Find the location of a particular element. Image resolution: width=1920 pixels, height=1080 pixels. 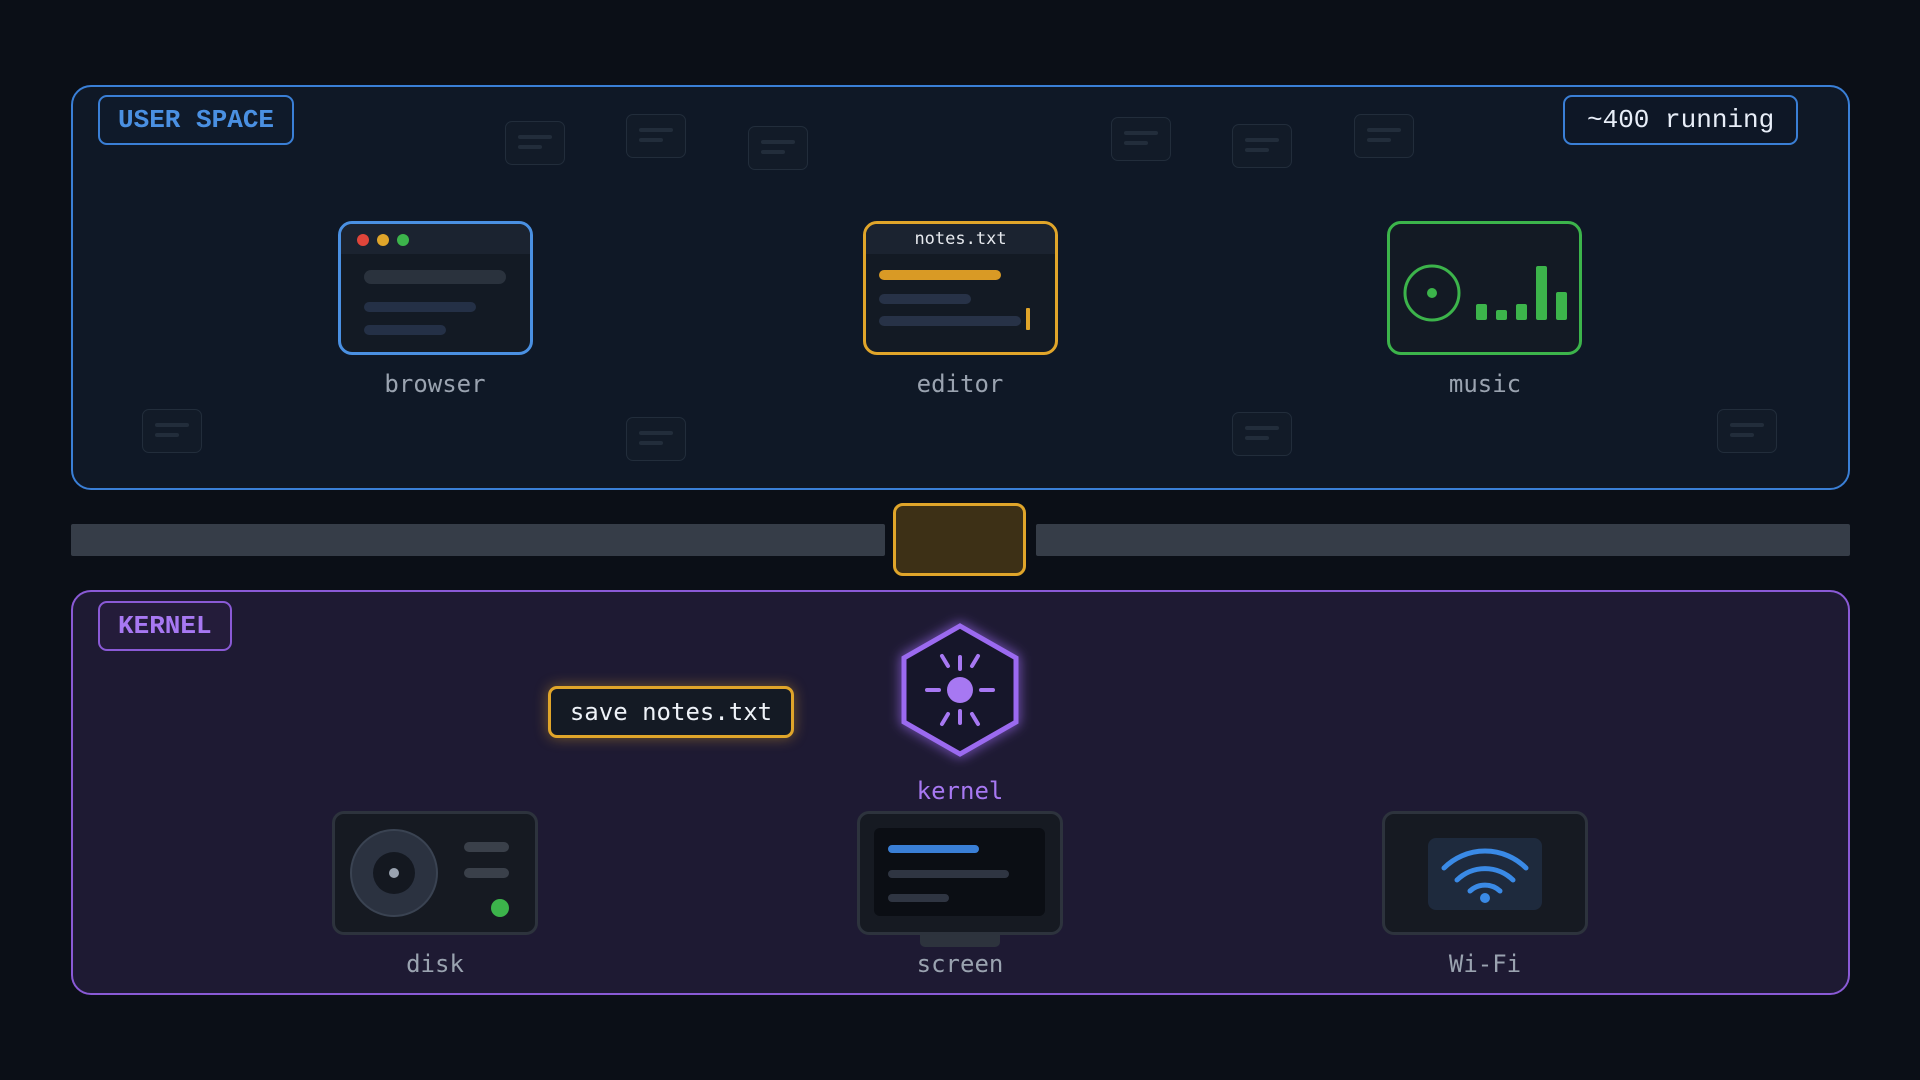

wifi-icon is located at coordinates (1485, 875).